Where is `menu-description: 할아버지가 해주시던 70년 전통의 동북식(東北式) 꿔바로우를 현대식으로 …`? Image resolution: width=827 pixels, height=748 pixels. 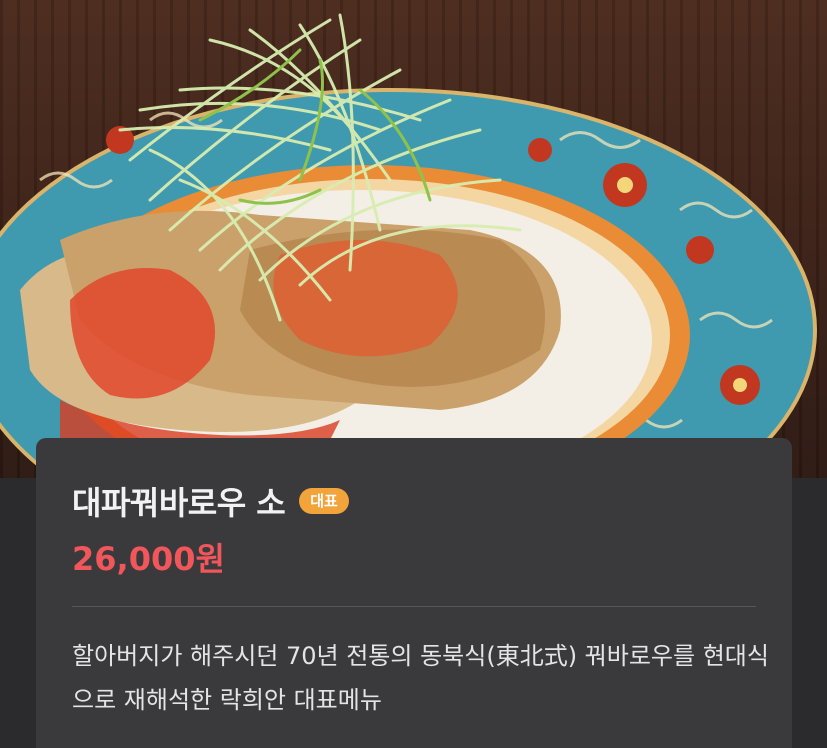
menu-description: 할아버지가 해주시던 70년 전통의 동북식(東北式) 꿔바로우를 현대식으로 … is located at coordinates (420, 678).